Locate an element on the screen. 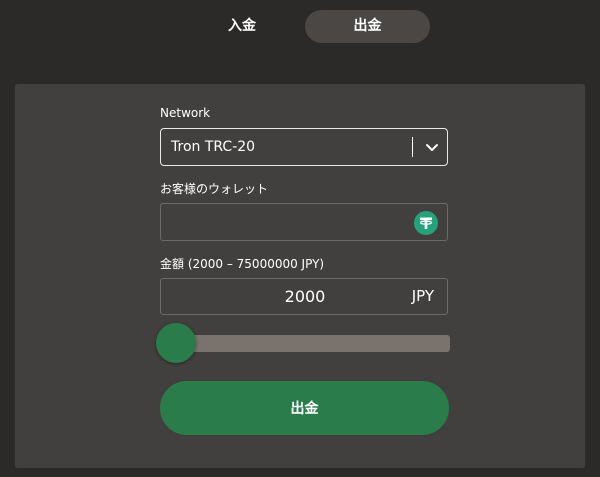  tether-icon is located at coordinates (426, 223).